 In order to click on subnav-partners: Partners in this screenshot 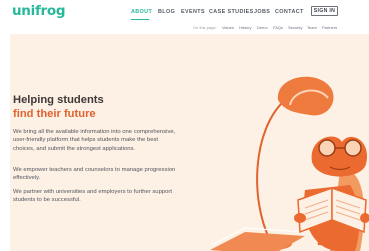, I will do `click(329, 27)`.